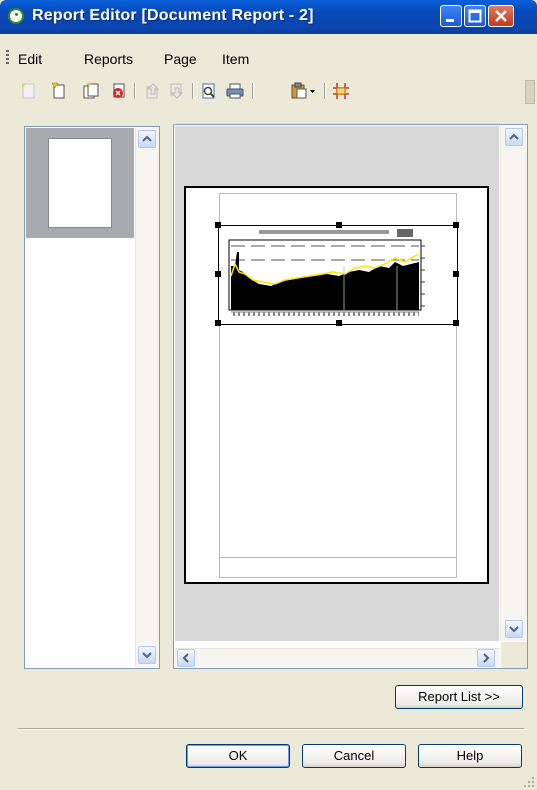 The image size is (537, 790). I want to click on close-button, so click(501, 16).